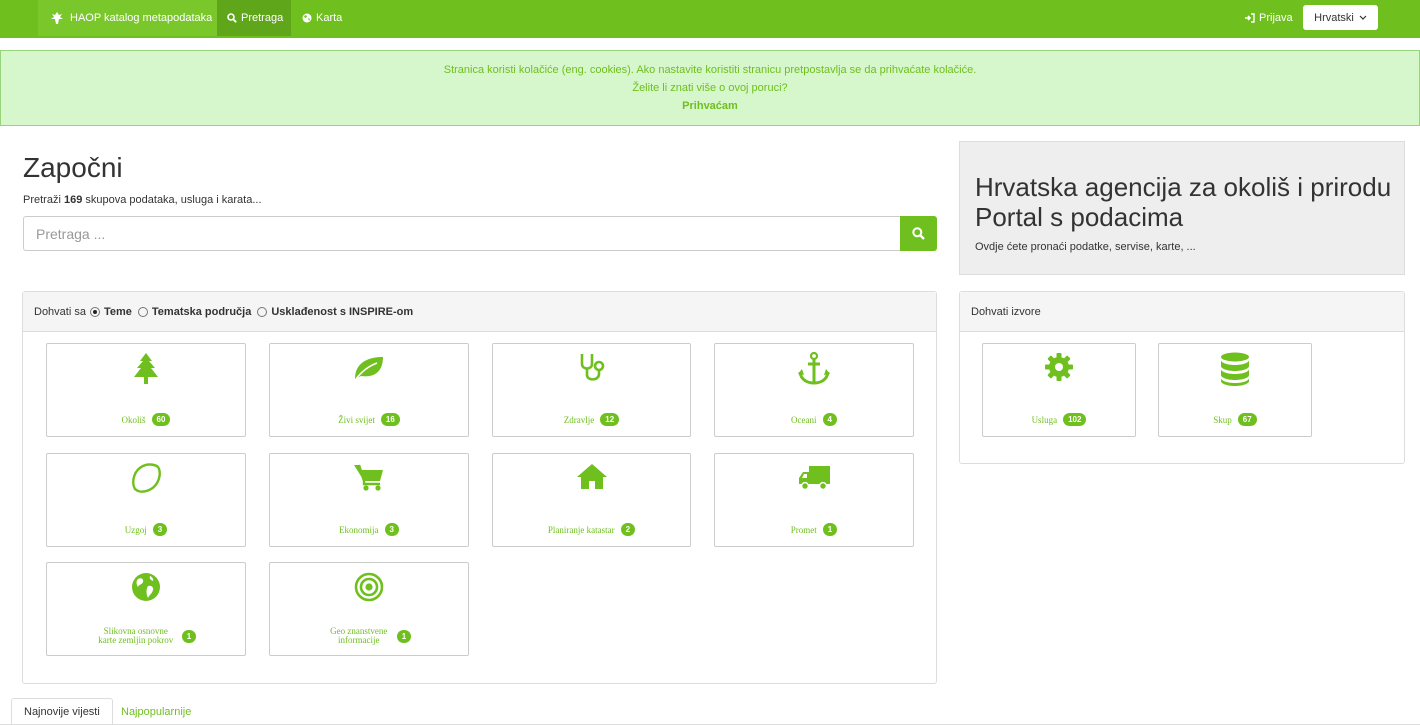 Image resolution: width=1420 pixels, height=725 pixels. I want to click on tile-label: Uzgoj, so click(135, 529).